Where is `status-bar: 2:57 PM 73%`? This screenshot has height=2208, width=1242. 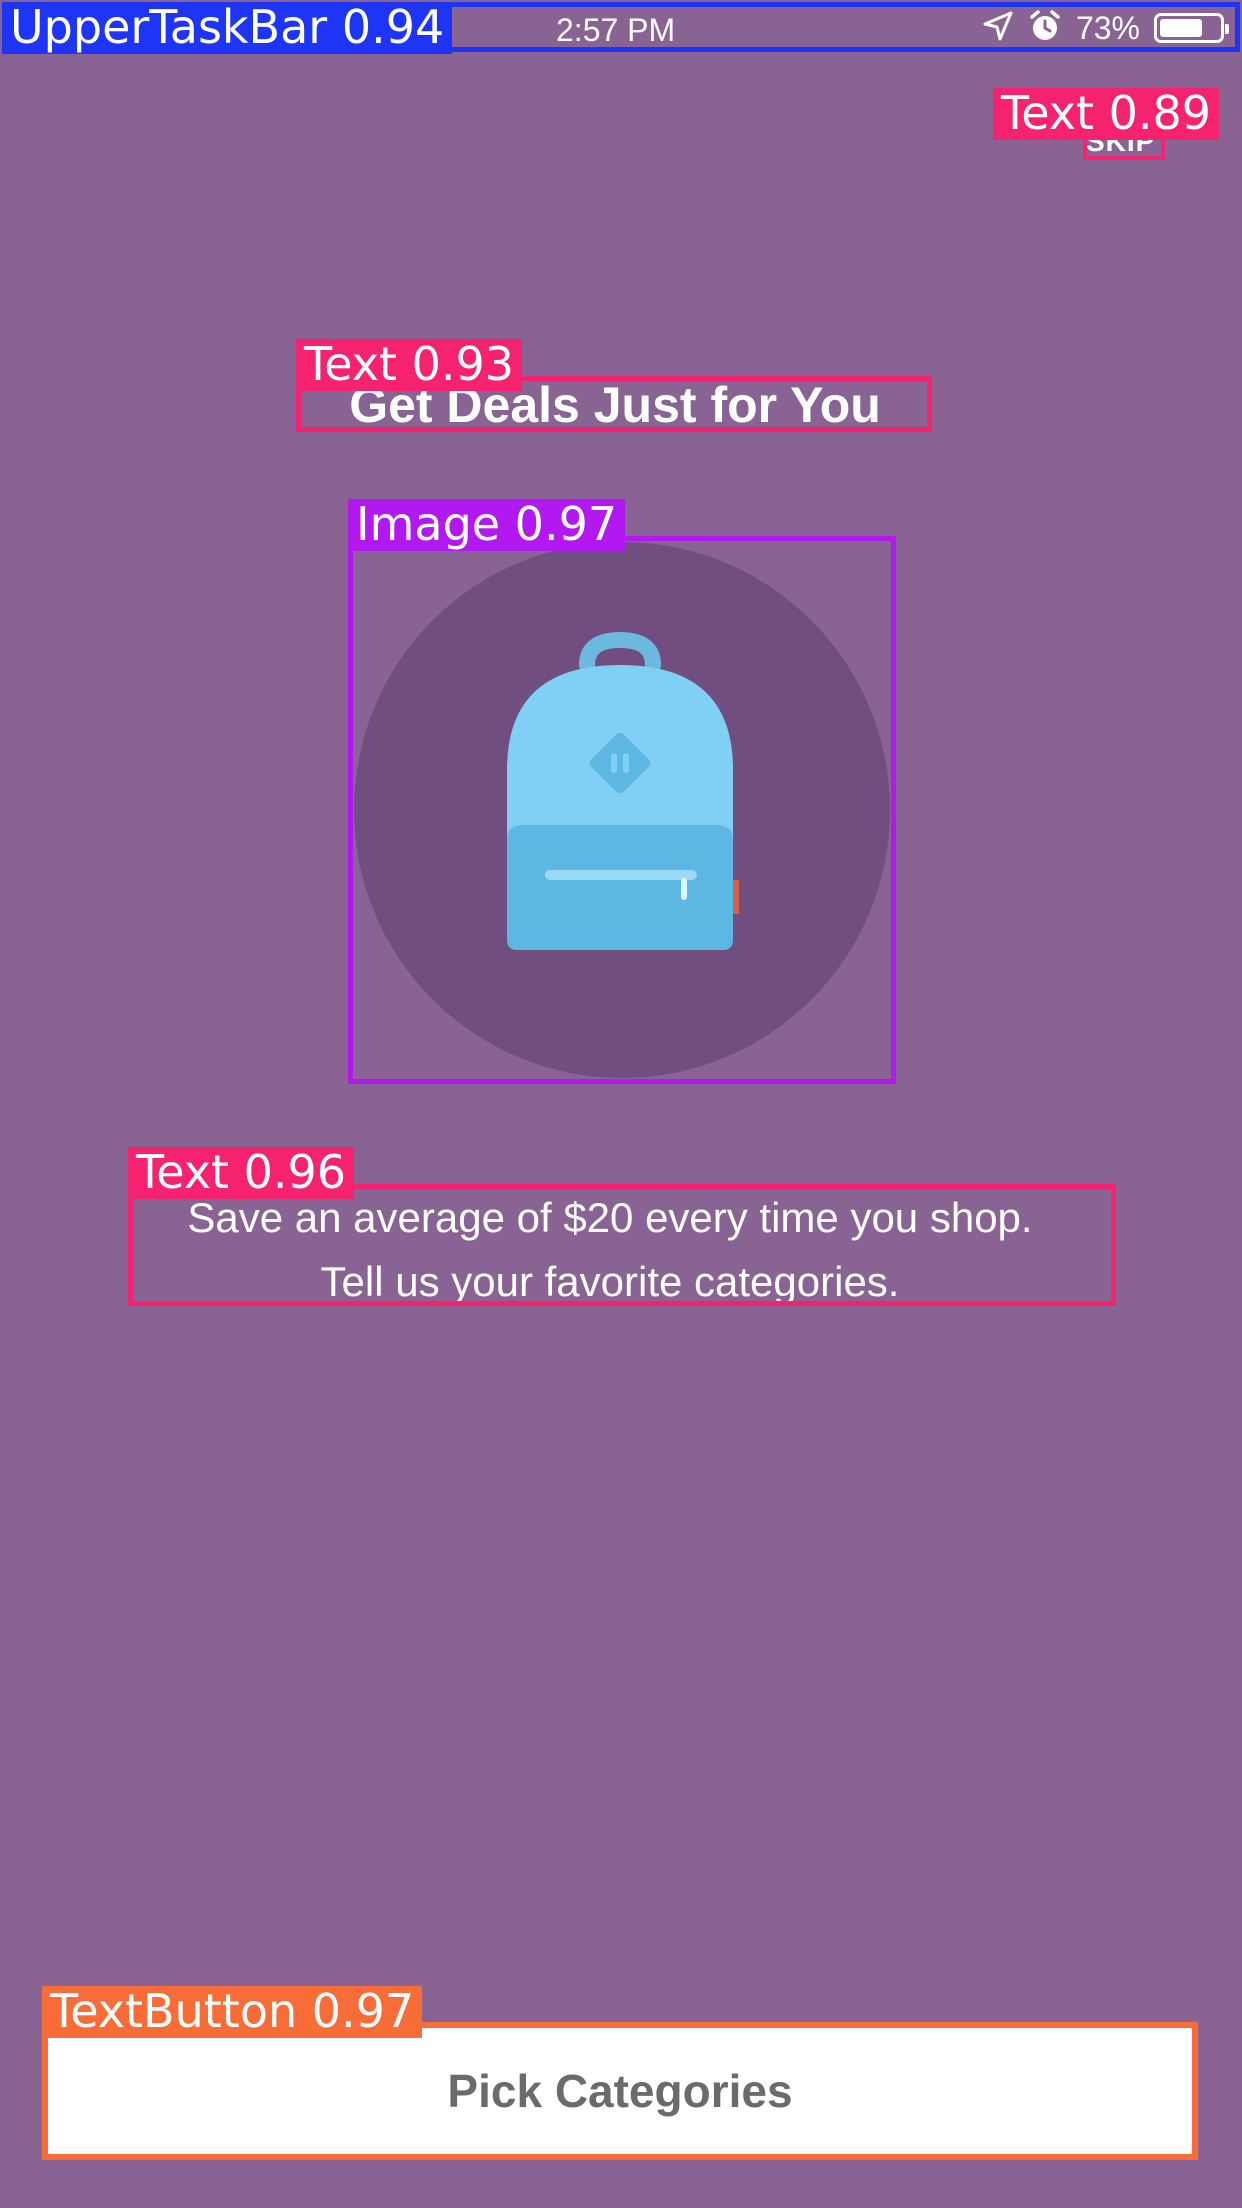
status-bar: 2:57 PM 73% is located at coordinates (621, 26).